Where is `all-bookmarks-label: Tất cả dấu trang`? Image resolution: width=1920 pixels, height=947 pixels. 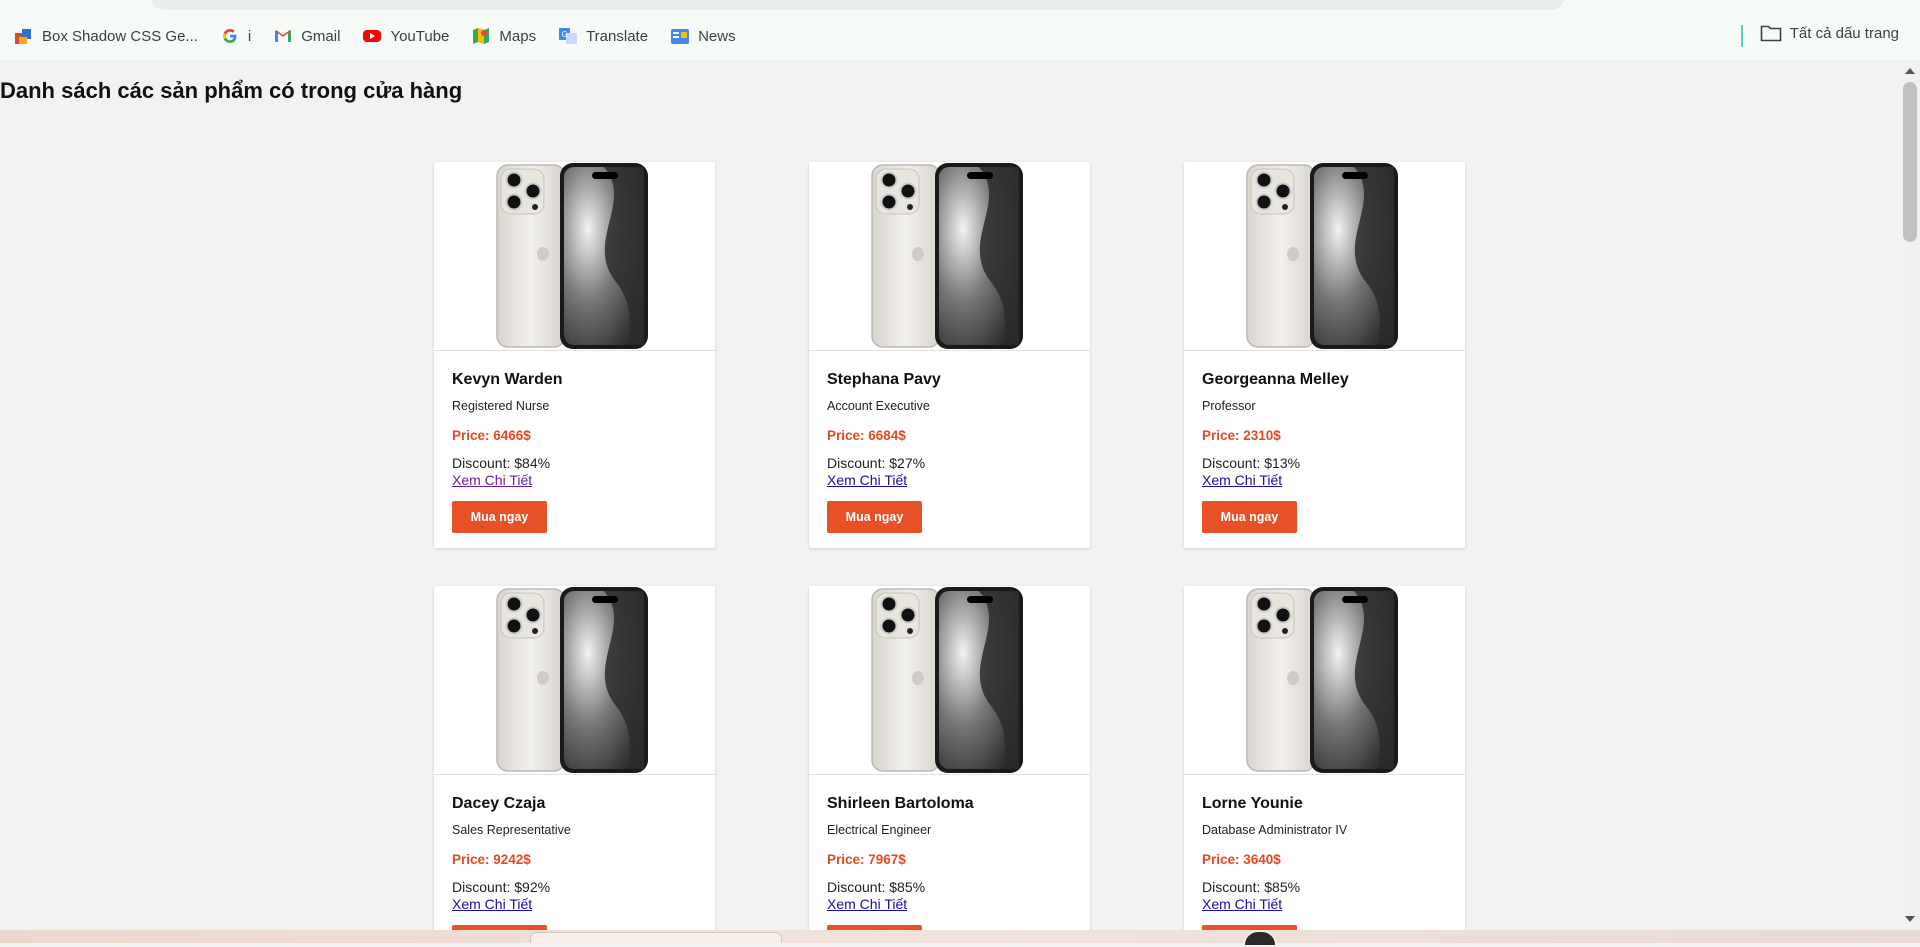
all-bookmarks-label: Tất cả dấu trang is located at coordinates (1844, 33).